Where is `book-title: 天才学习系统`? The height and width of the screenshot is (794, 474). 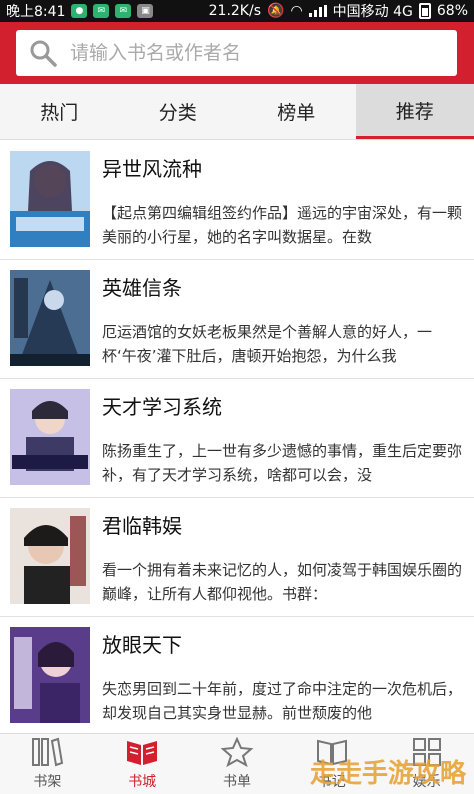
book-title: 天才学习系统 is located at coordinates (162, 407).